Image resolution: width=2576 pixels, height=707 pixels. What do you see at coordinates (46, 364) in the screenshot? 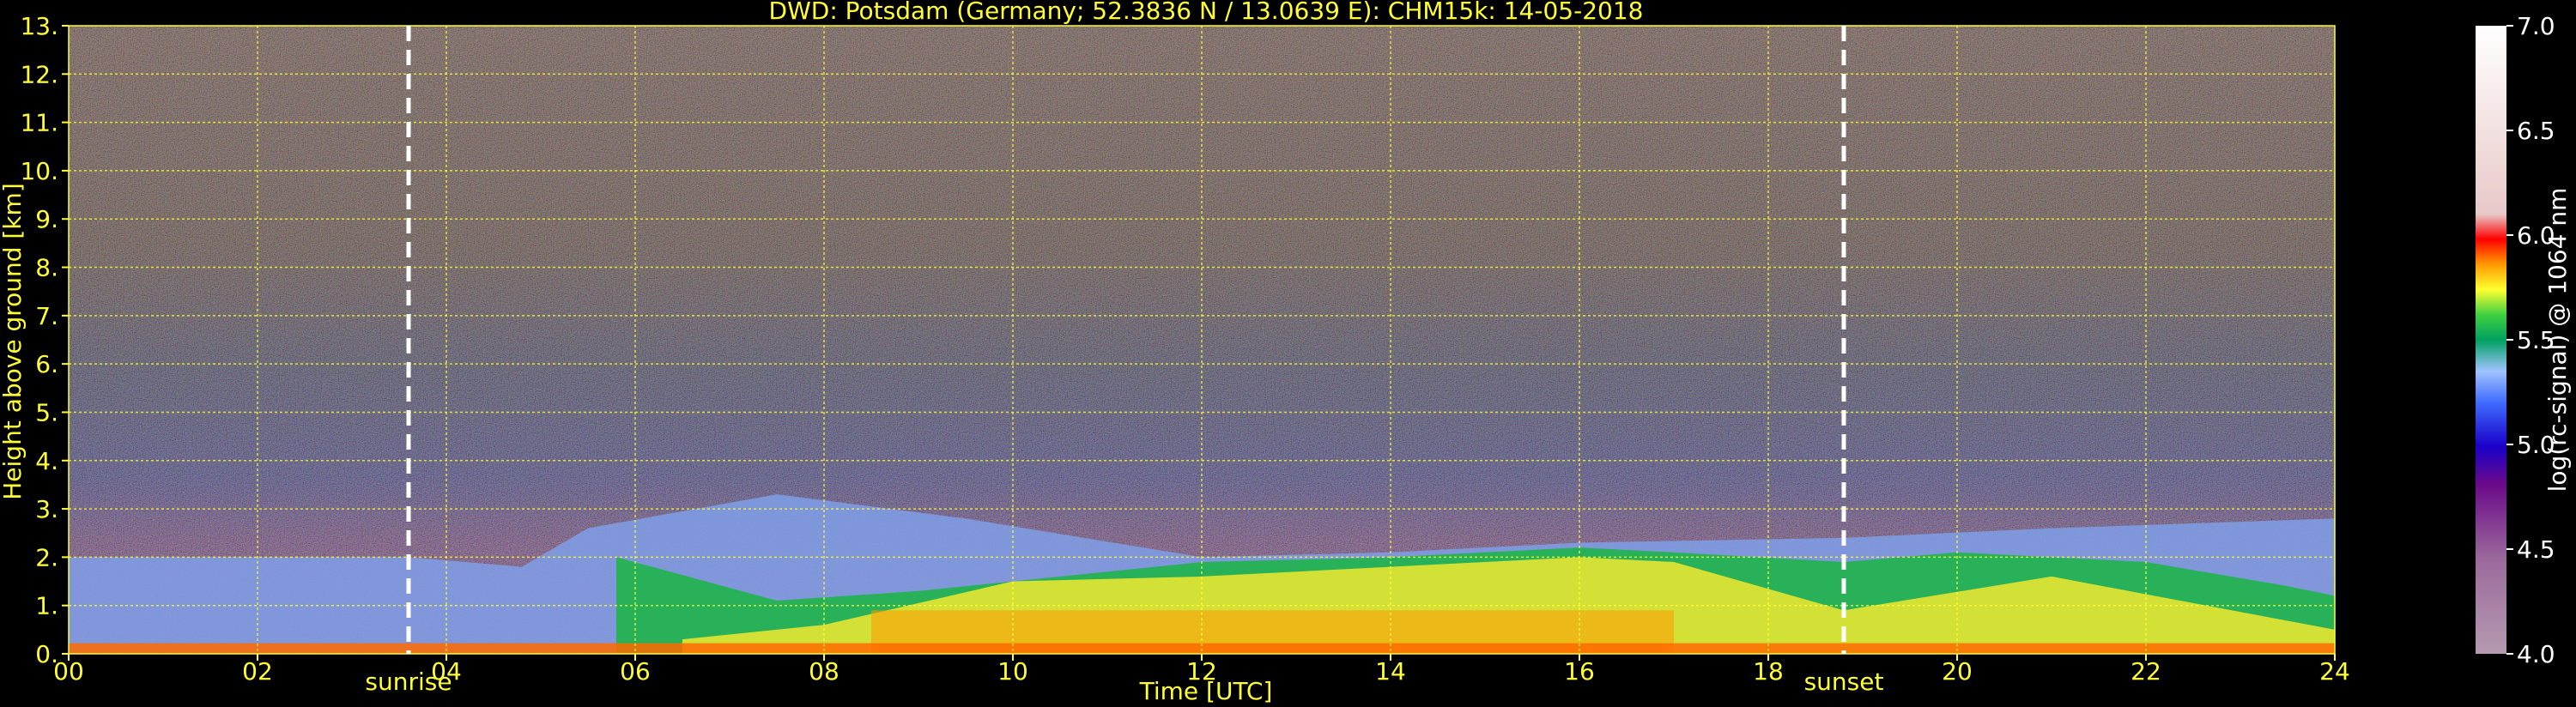
I see `y-tick-label: 6.` at bounding box center [46, 364].